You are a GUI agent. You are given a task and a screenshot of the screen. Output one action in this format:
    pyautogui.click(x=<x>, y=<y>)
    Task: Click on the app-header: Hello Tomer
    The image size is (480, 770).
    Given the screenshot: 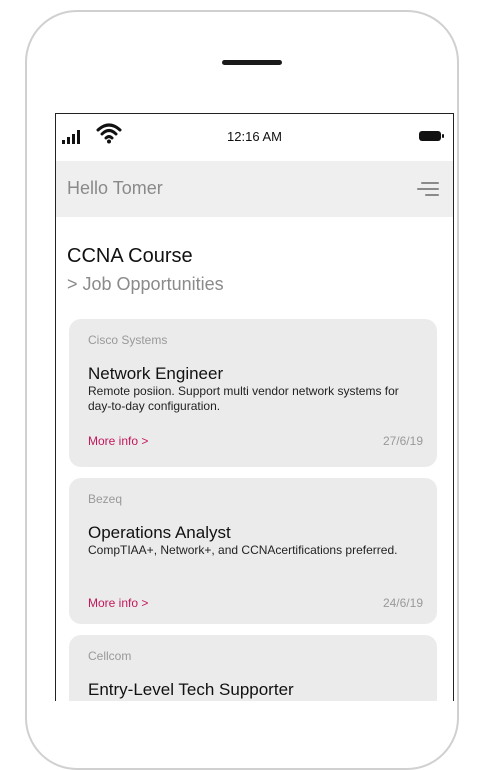 What is the action you would take?
    pyautogui.click(x=254, y=189)
    